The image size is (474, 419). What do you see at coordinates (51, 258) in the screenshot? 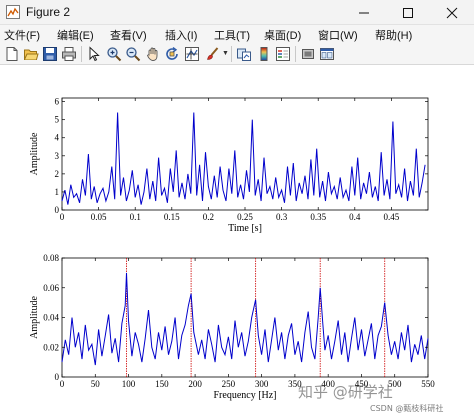
I see `y-tick-label: 0.08` at bounding box center [51, 258].